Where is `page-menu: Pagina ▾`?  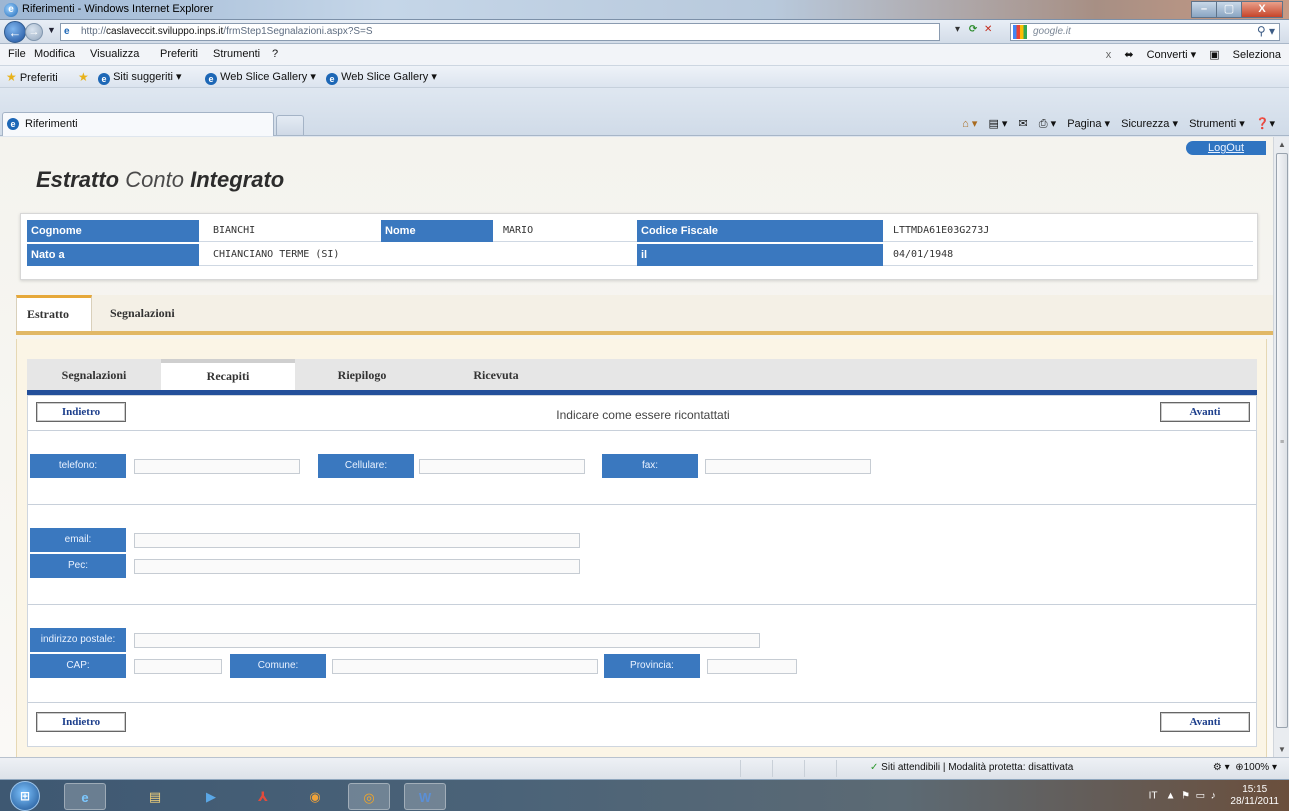 page-menu: Pagina ▾ is located at coordinates (1088, 124).